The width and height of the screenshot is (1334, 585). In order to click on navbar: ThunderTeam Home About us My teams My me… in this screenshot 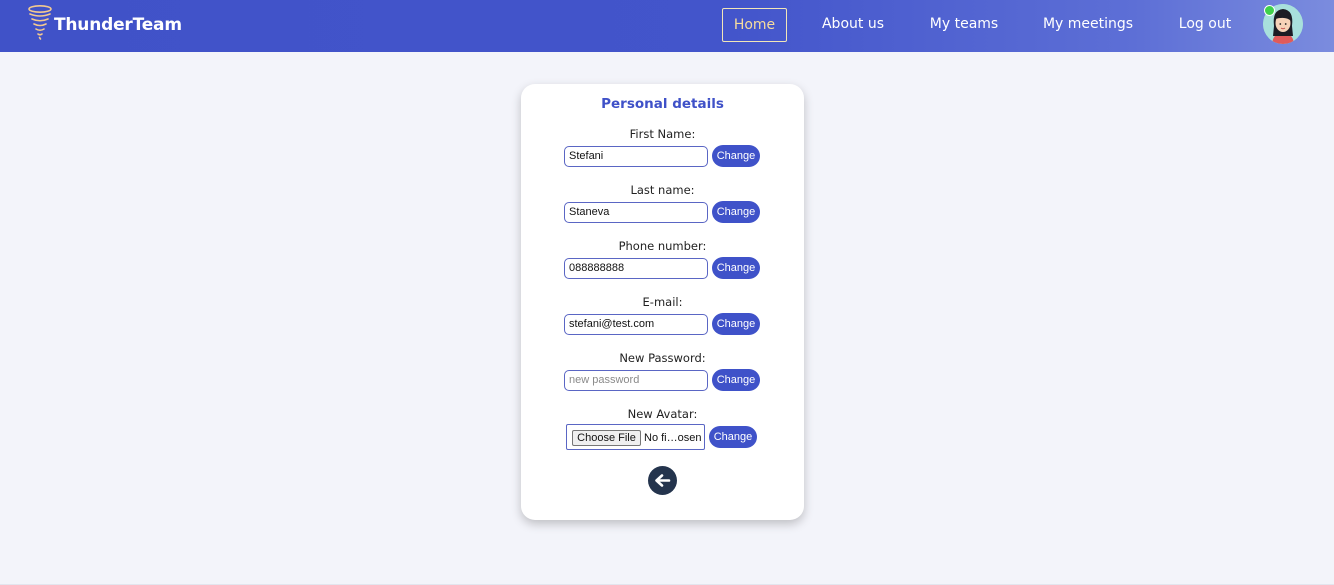, I will do `click(667, 26)`.